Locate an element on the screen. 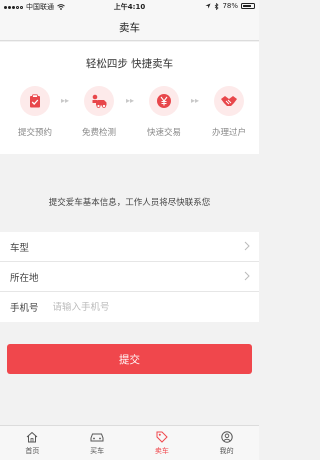  bluetooth-icon is located at coordinates (217, 6).